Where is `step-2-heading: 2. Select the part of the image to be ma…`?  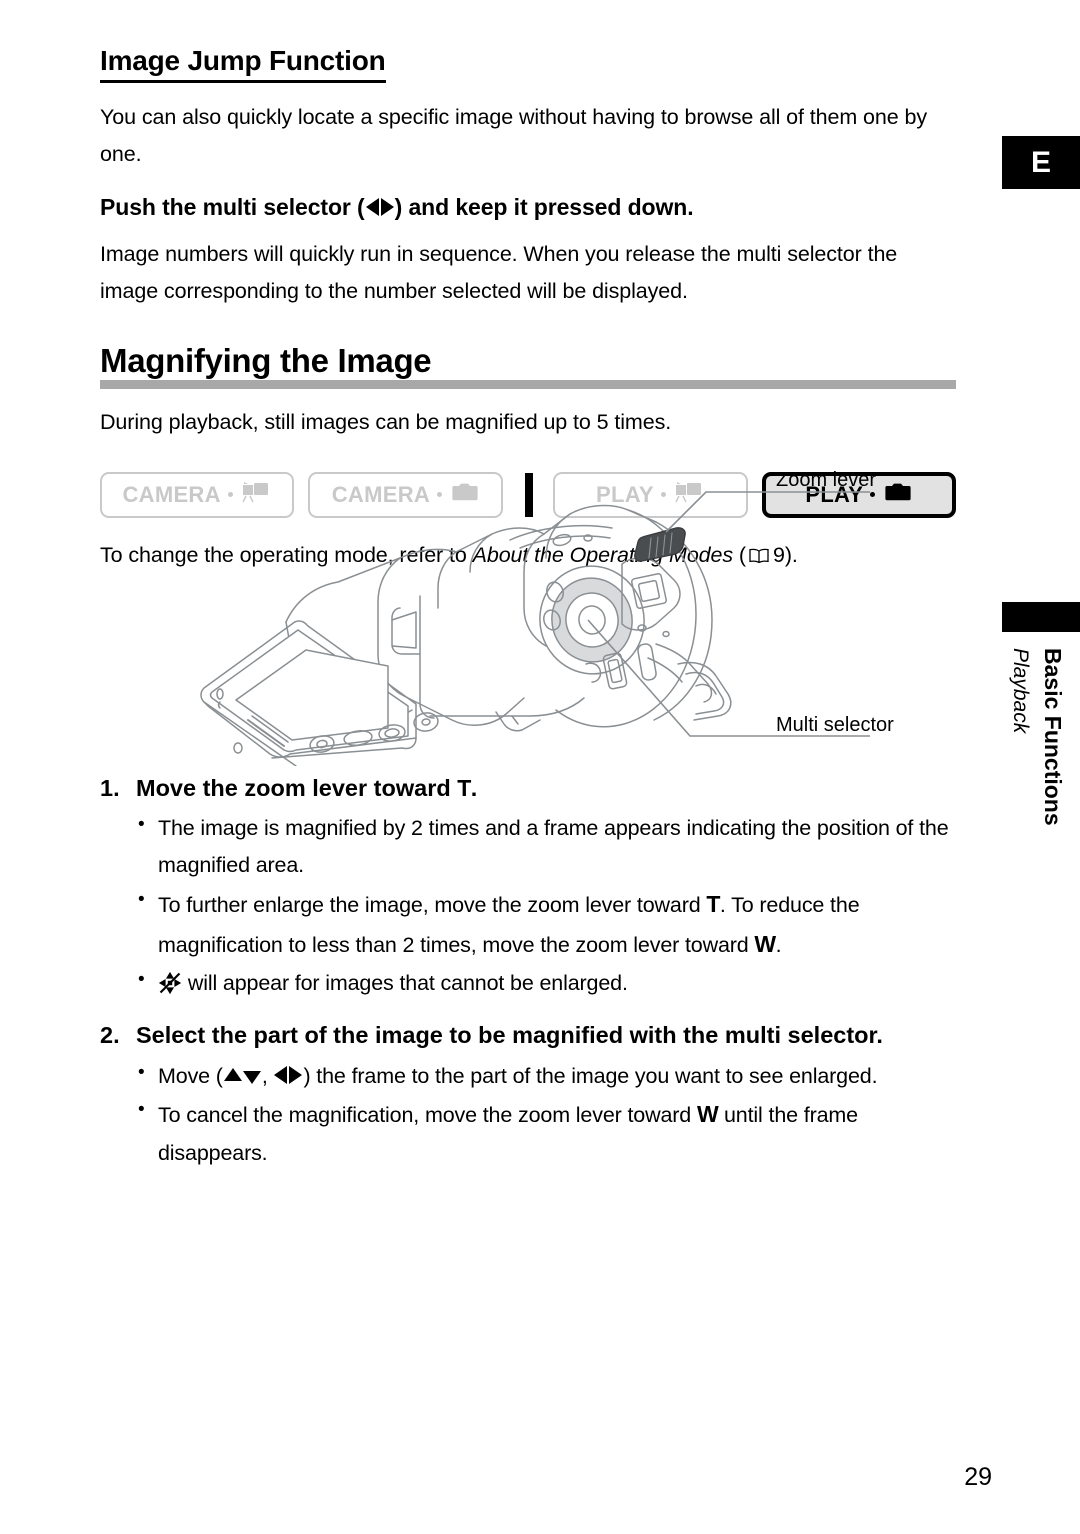
step-2-heading: 2. Select the part of the image to be ma… is located at coordinates (528, 1035).